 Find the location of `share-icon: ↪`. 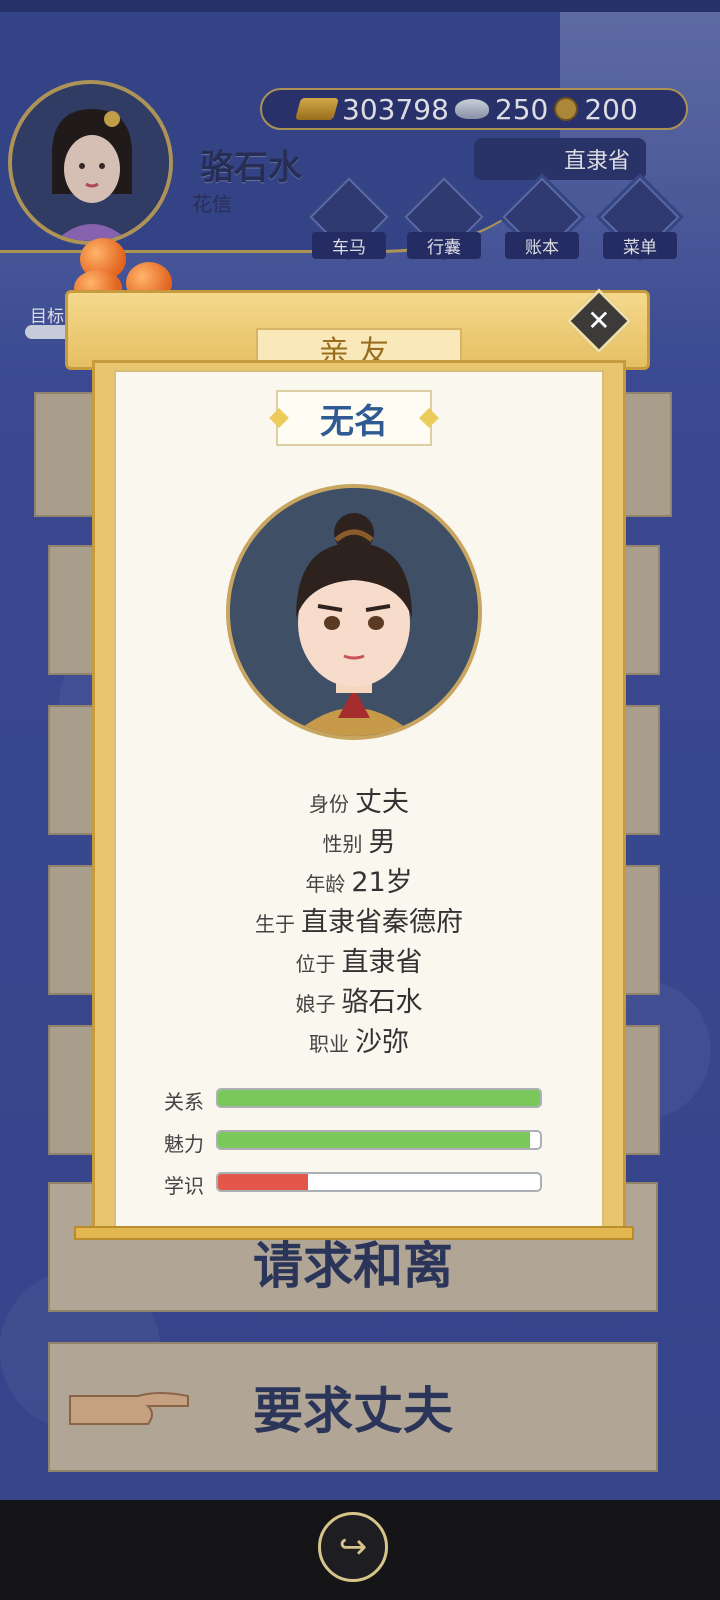

share-icon: ↪ is located at coordinates (353, 1547).